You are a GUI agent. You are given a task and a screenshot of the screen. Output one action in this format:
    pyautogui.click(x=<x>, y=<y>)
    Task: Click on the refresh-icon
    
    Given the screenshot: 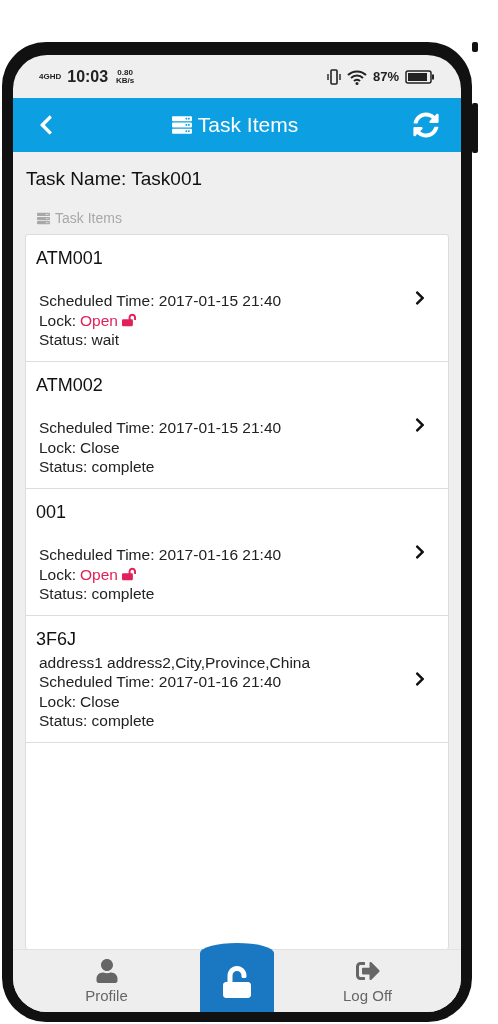 What is the action you would take?
    pyautogui.click(x=426, y=125)
    